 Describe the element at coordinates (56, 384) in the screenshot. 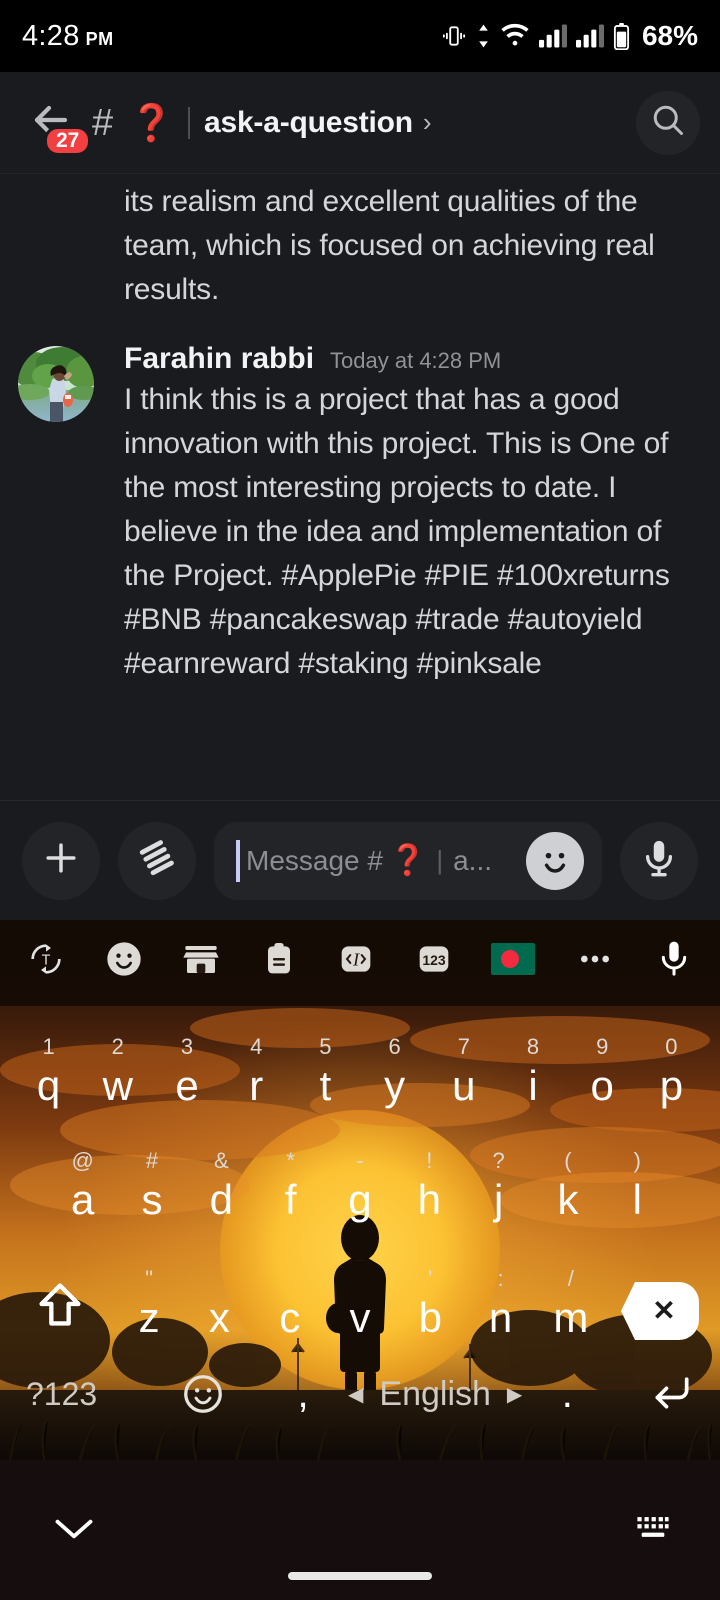

I see `avatar` at that location.